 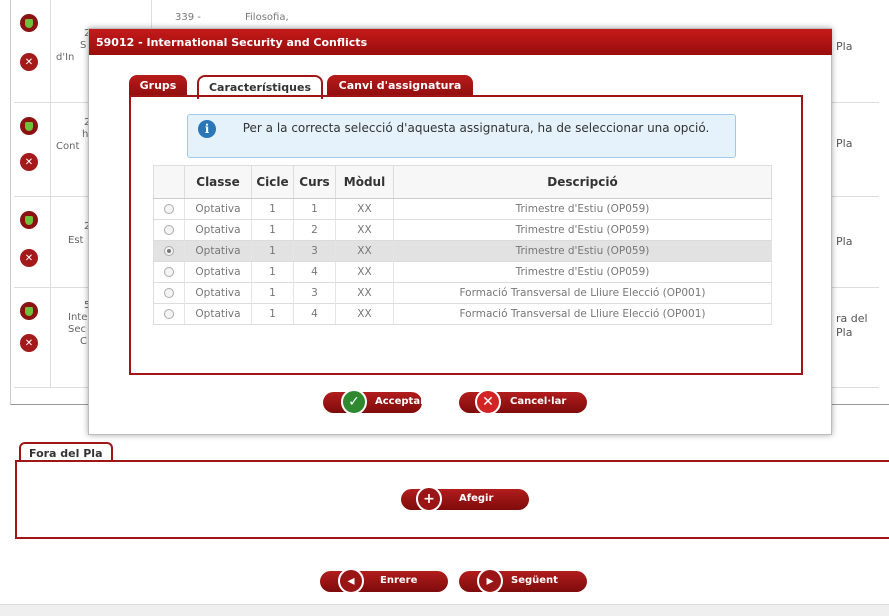 I want to click on column-header-select, so click(x=169, y=182).